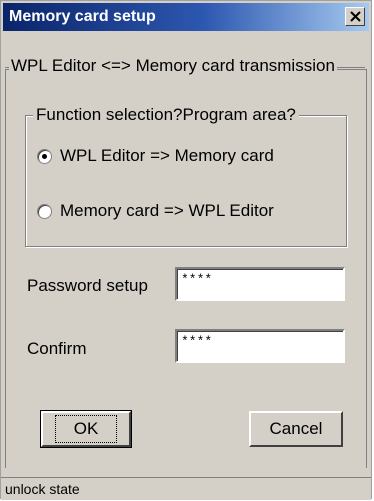 Image resolution: width=374 pixels, height=501 pixels. I want to click on title-bar: Memory card setup, so click(186, 17).